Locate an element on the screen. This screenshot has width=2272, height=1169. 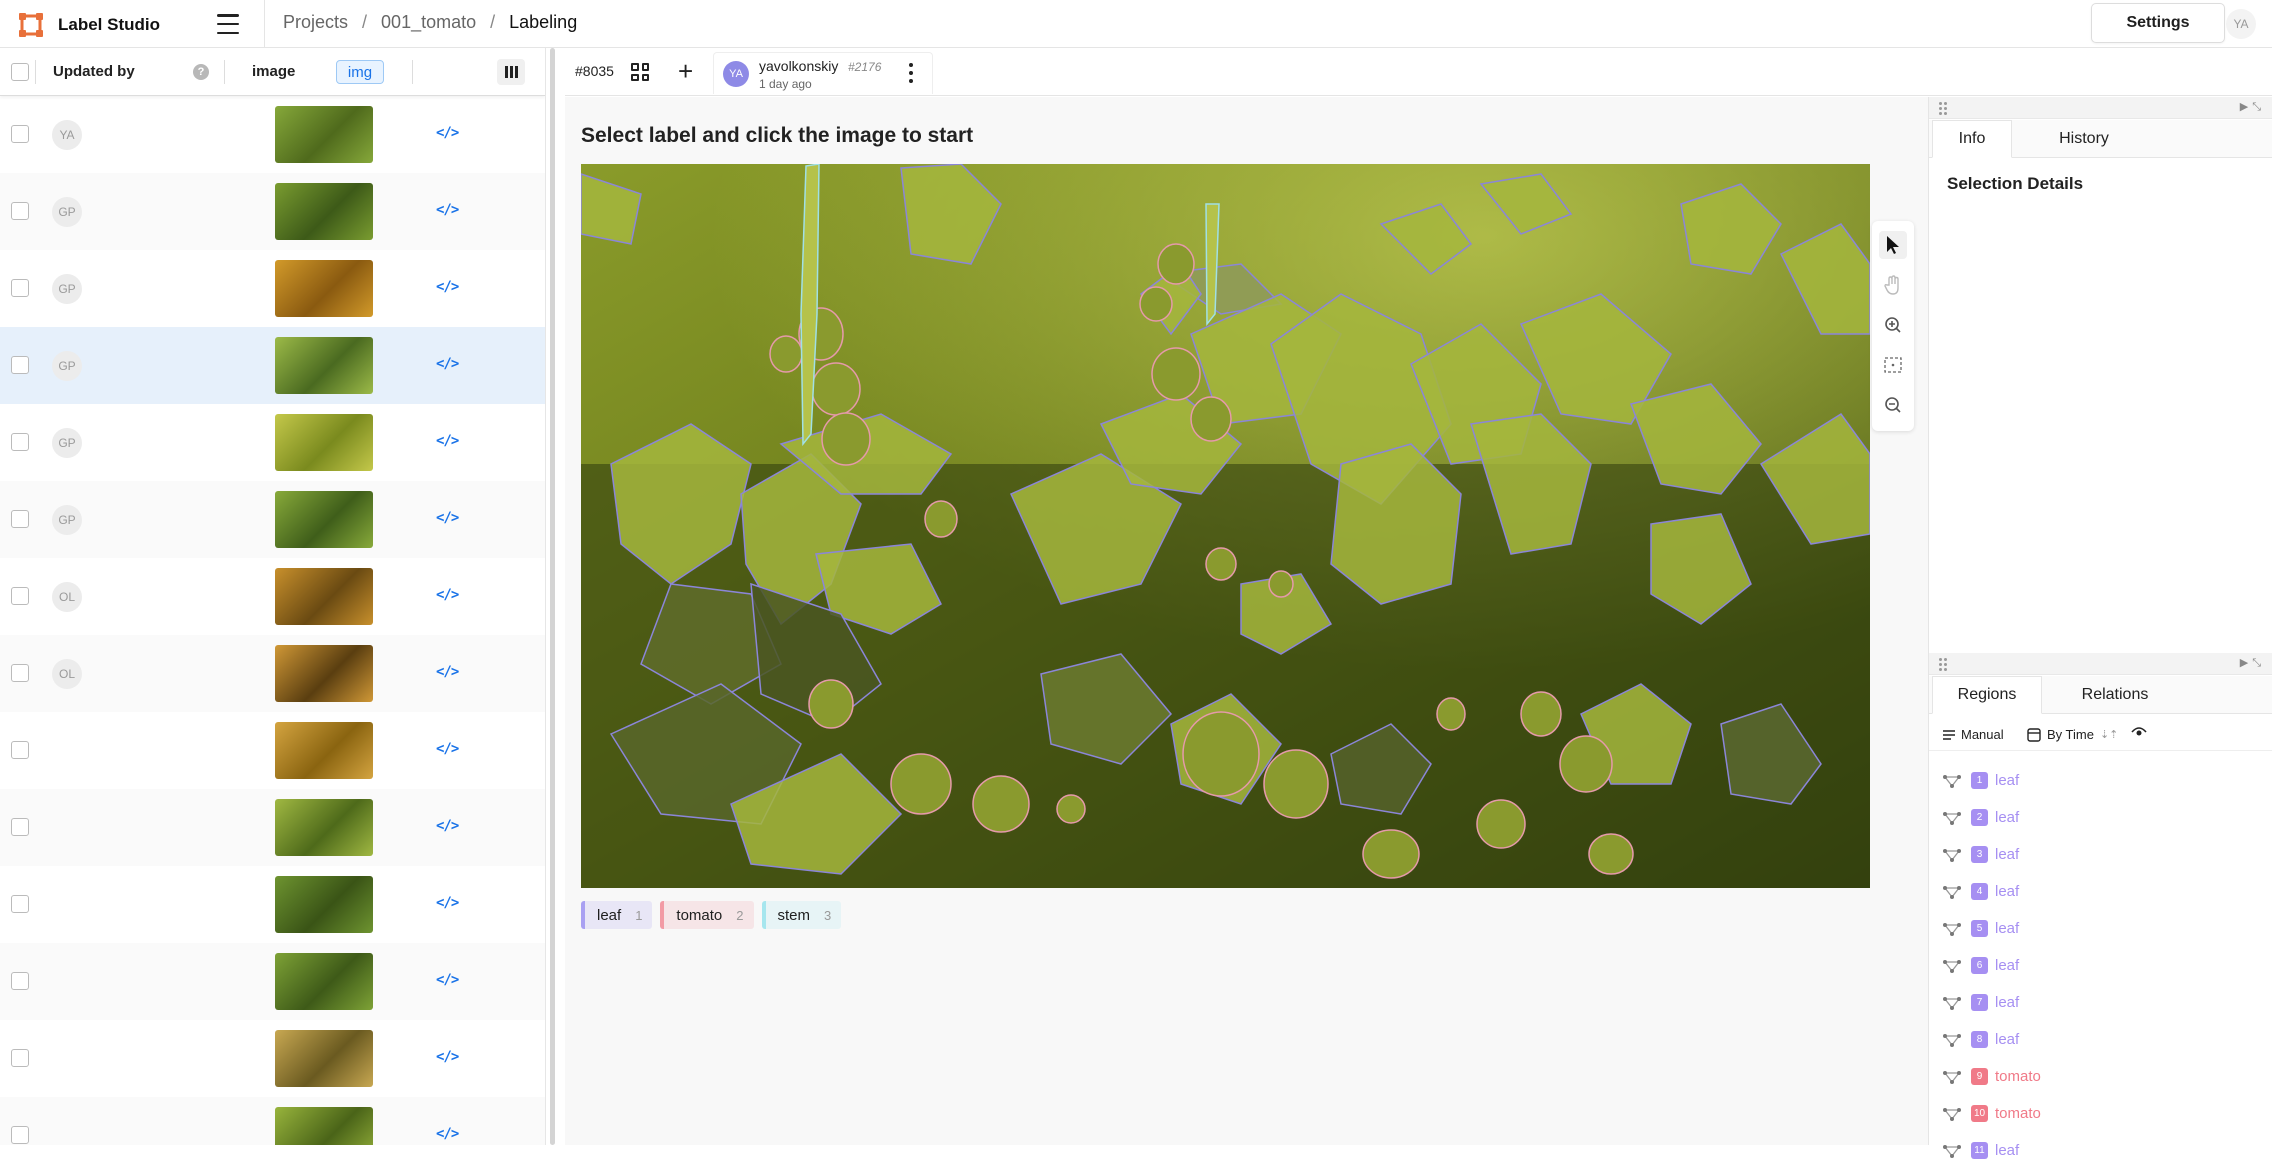
pan-hand-icon is located at coordinates (1893, 285).